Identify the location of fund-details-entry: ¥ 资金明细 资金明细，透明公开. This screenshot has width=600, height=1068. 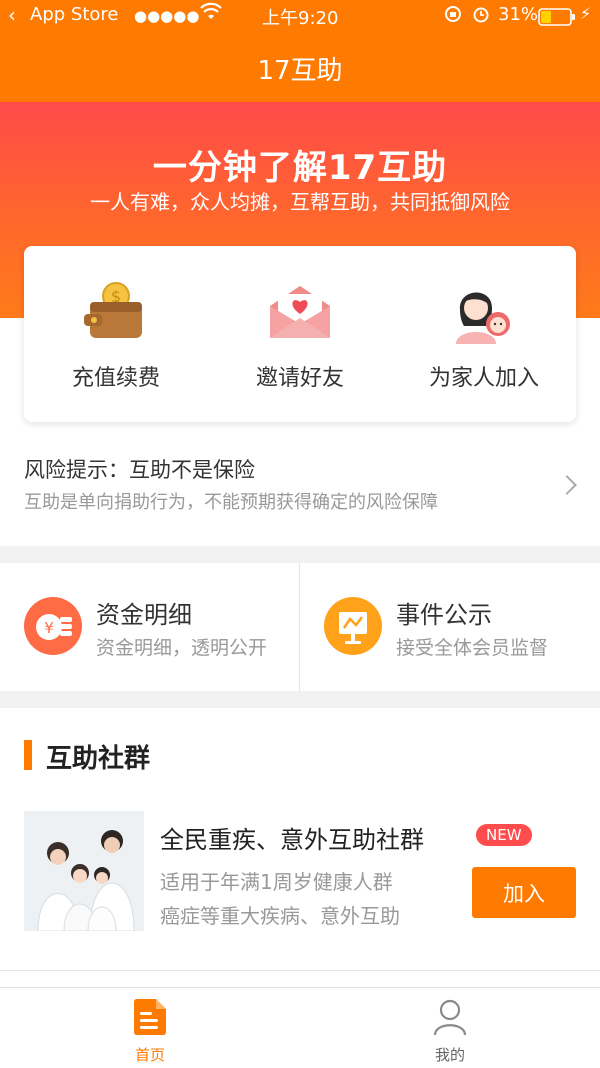
(149, 627).